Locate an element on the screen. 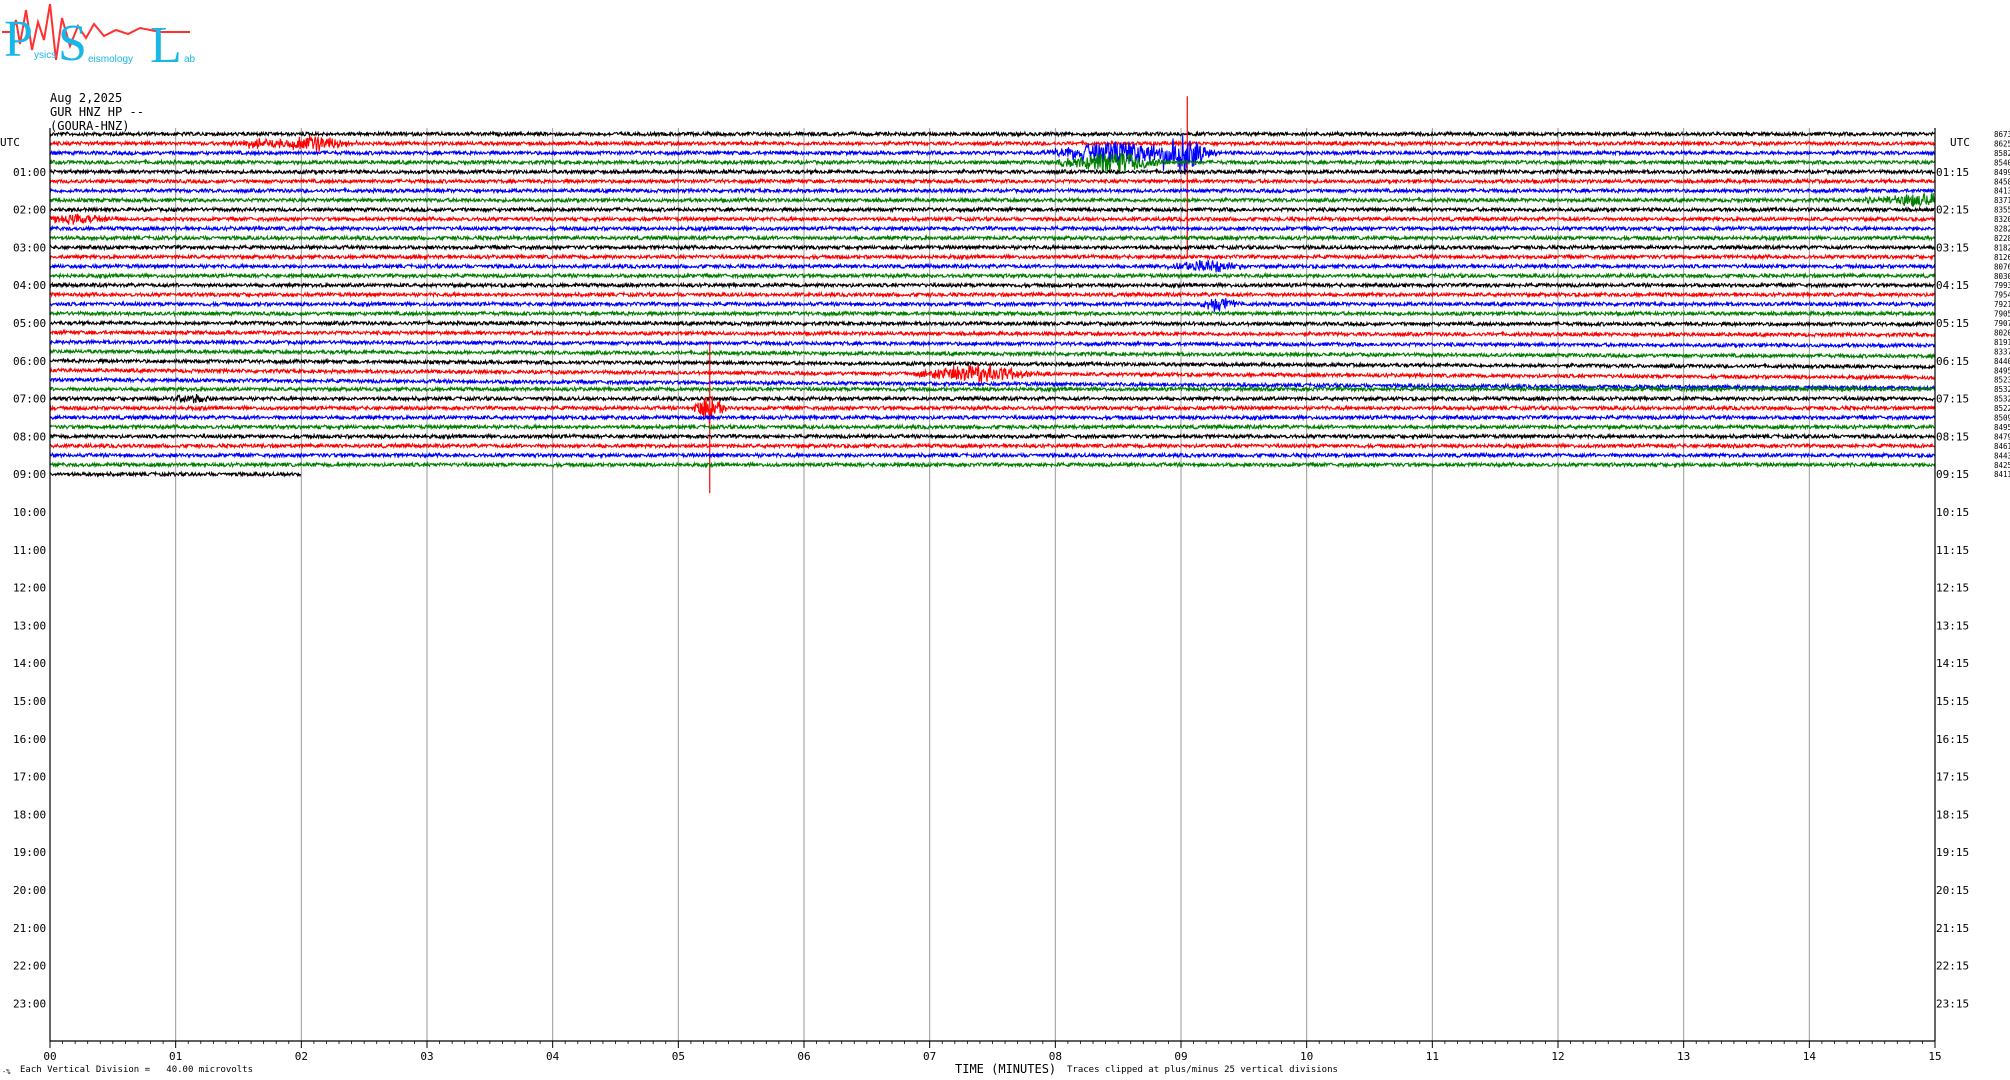  x-tick-label: 10 is located at coordinates (1306, 1056).